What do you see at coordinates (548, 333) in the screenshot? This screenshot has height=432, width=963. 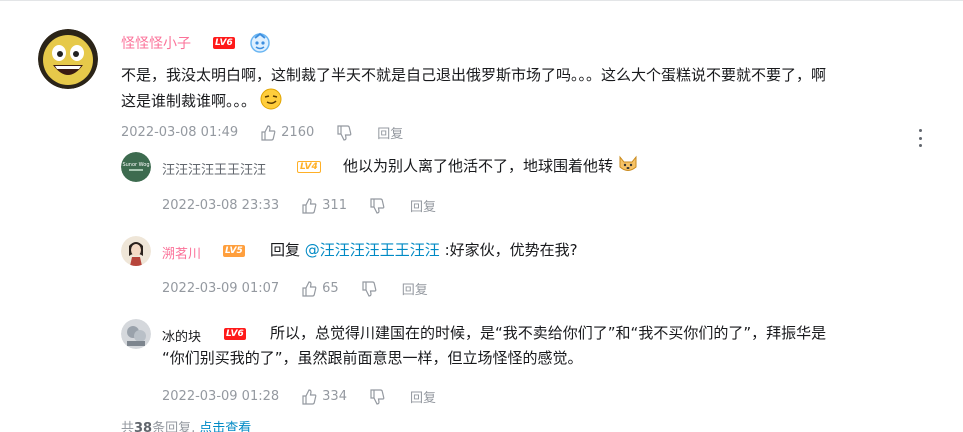 I see `reply-text-line1: 所以，总觉得川建国在的时候，是“我不卖给你们了”和“我不买你们的了”，拜振华是` at bounding box center [548, 333].